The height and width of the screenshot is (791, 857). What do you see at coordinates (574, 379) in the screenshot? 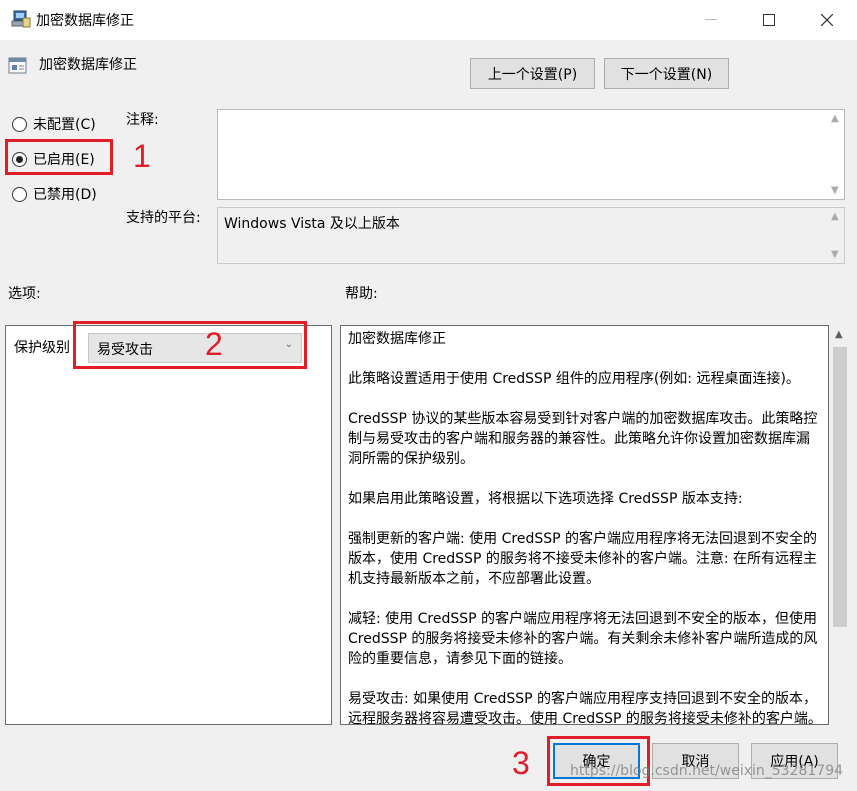
I see `help-paragraph: 此策略设置适用于使用 CredSSP 组件的应用程序(例如: 远程桌面连接)。` at bounding box center [574, 379].